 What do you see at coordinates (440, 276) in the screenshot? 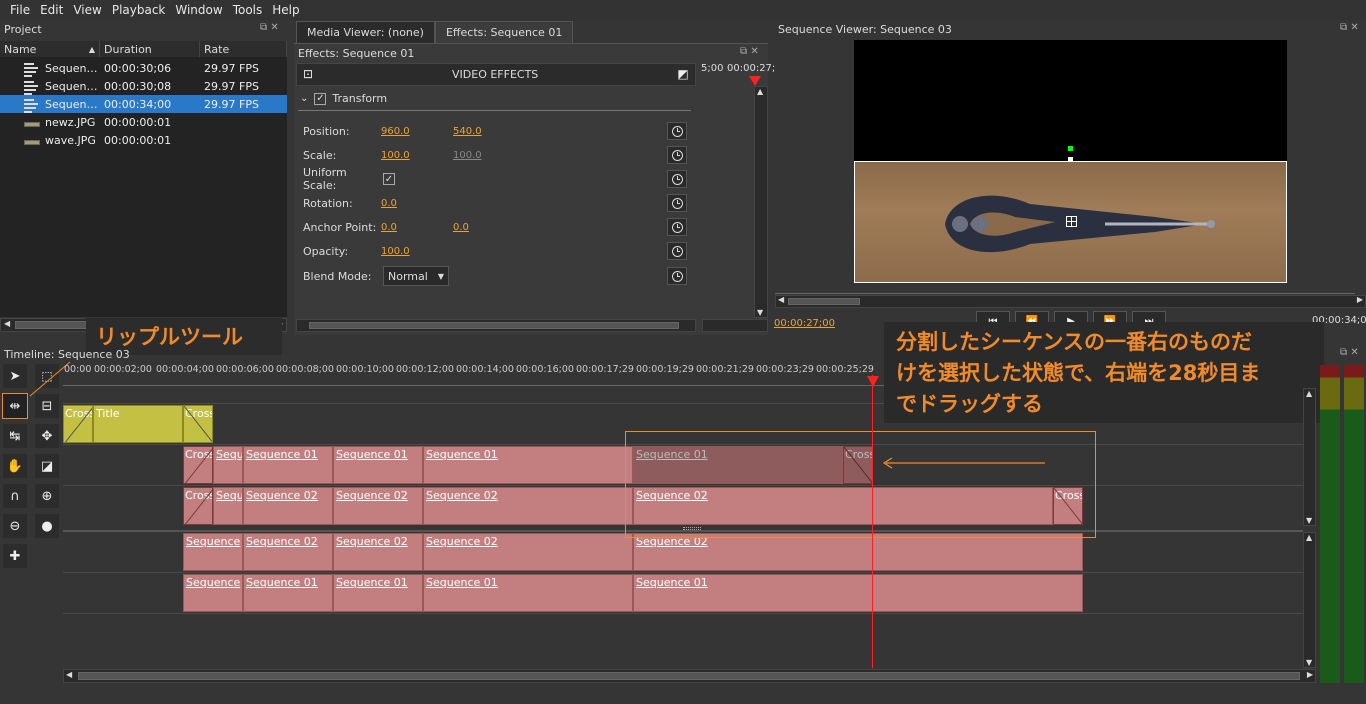
I see `dropdown-arrow-icon: ▼` at bounding box center [440, 276].